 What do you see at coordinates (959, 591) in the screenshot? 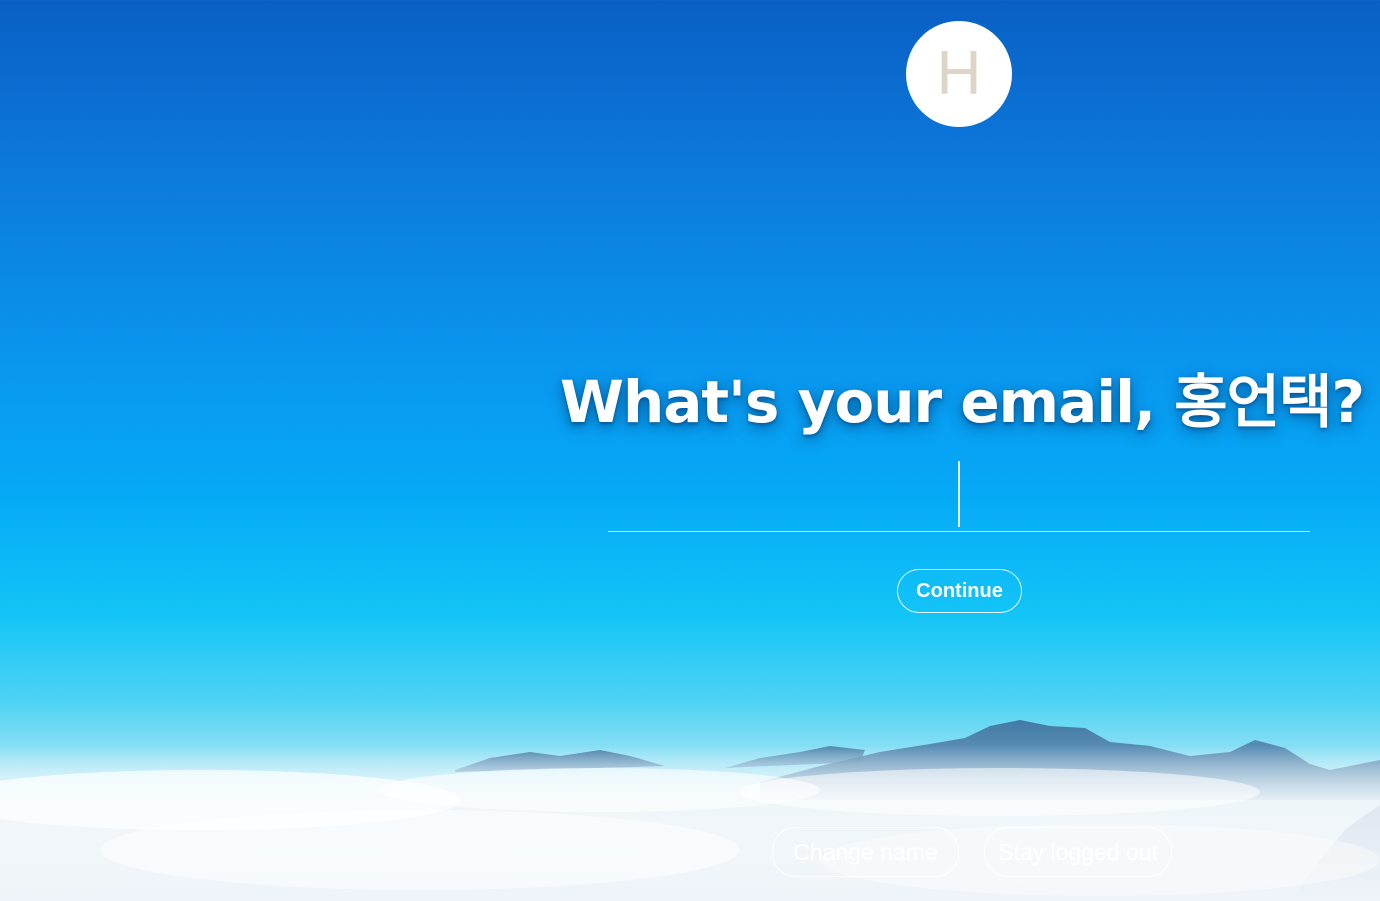
I see `continue-button: Continue` at bounding box center [959, 591].